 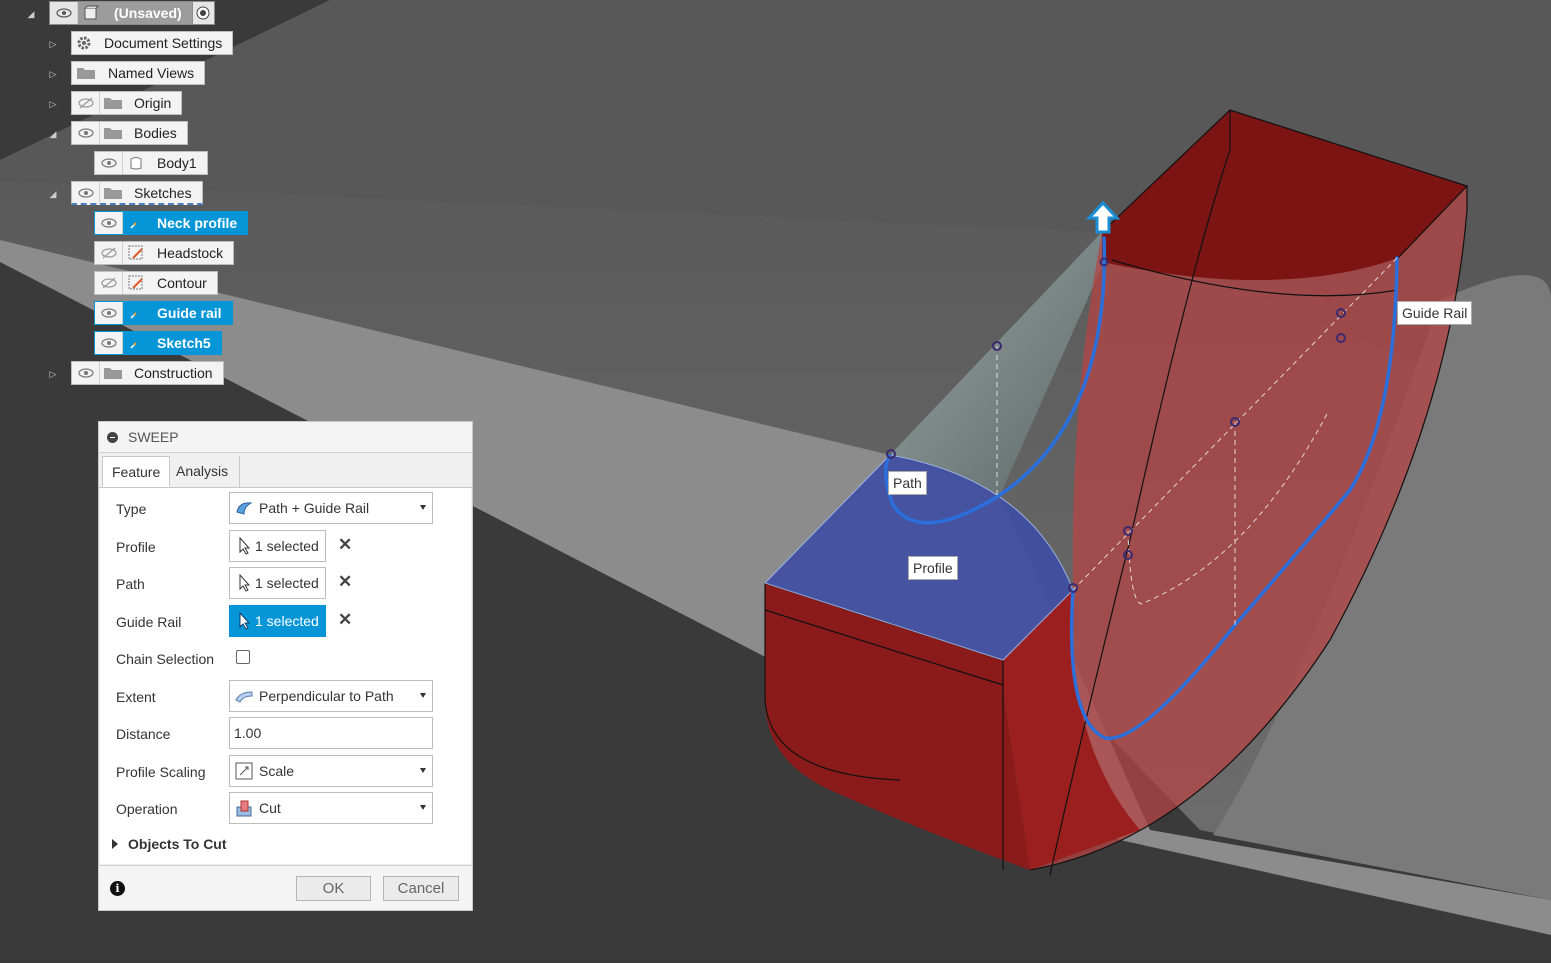 What do you see at coordinates (197, 223) in the screenshot?
I see `tree-item-label: Neck profile` at bounding box center [197, 223].